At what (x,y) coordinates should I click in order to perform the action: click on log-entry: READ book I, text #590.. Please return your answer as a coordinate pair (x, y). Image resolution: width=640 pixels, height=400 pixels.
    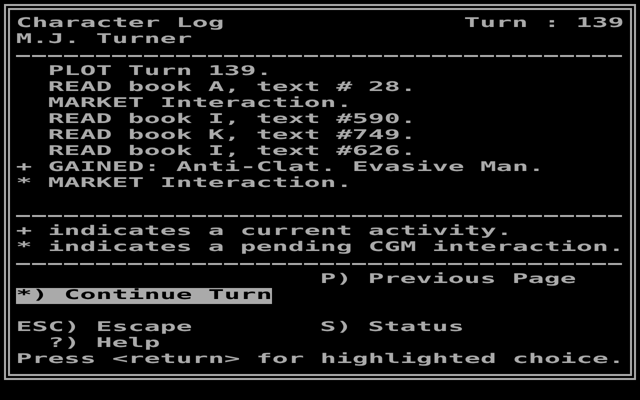
    Looking at the image, I should click on (232, 120).